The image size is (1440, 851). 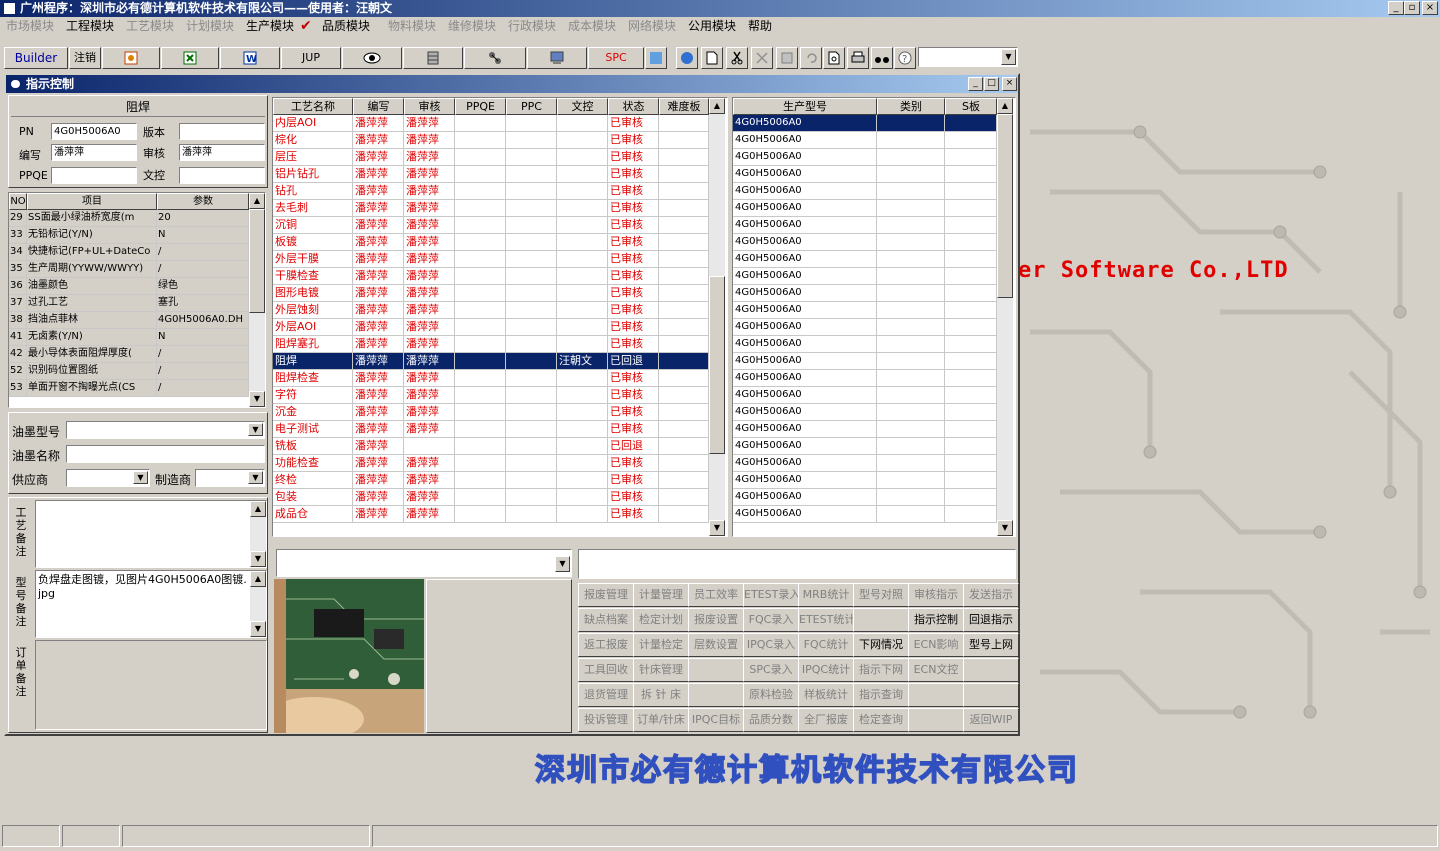 What do you see at coordinates (94, 175) in the screenshot?
I see `ppqe-field` at bounding box center [94, 175].